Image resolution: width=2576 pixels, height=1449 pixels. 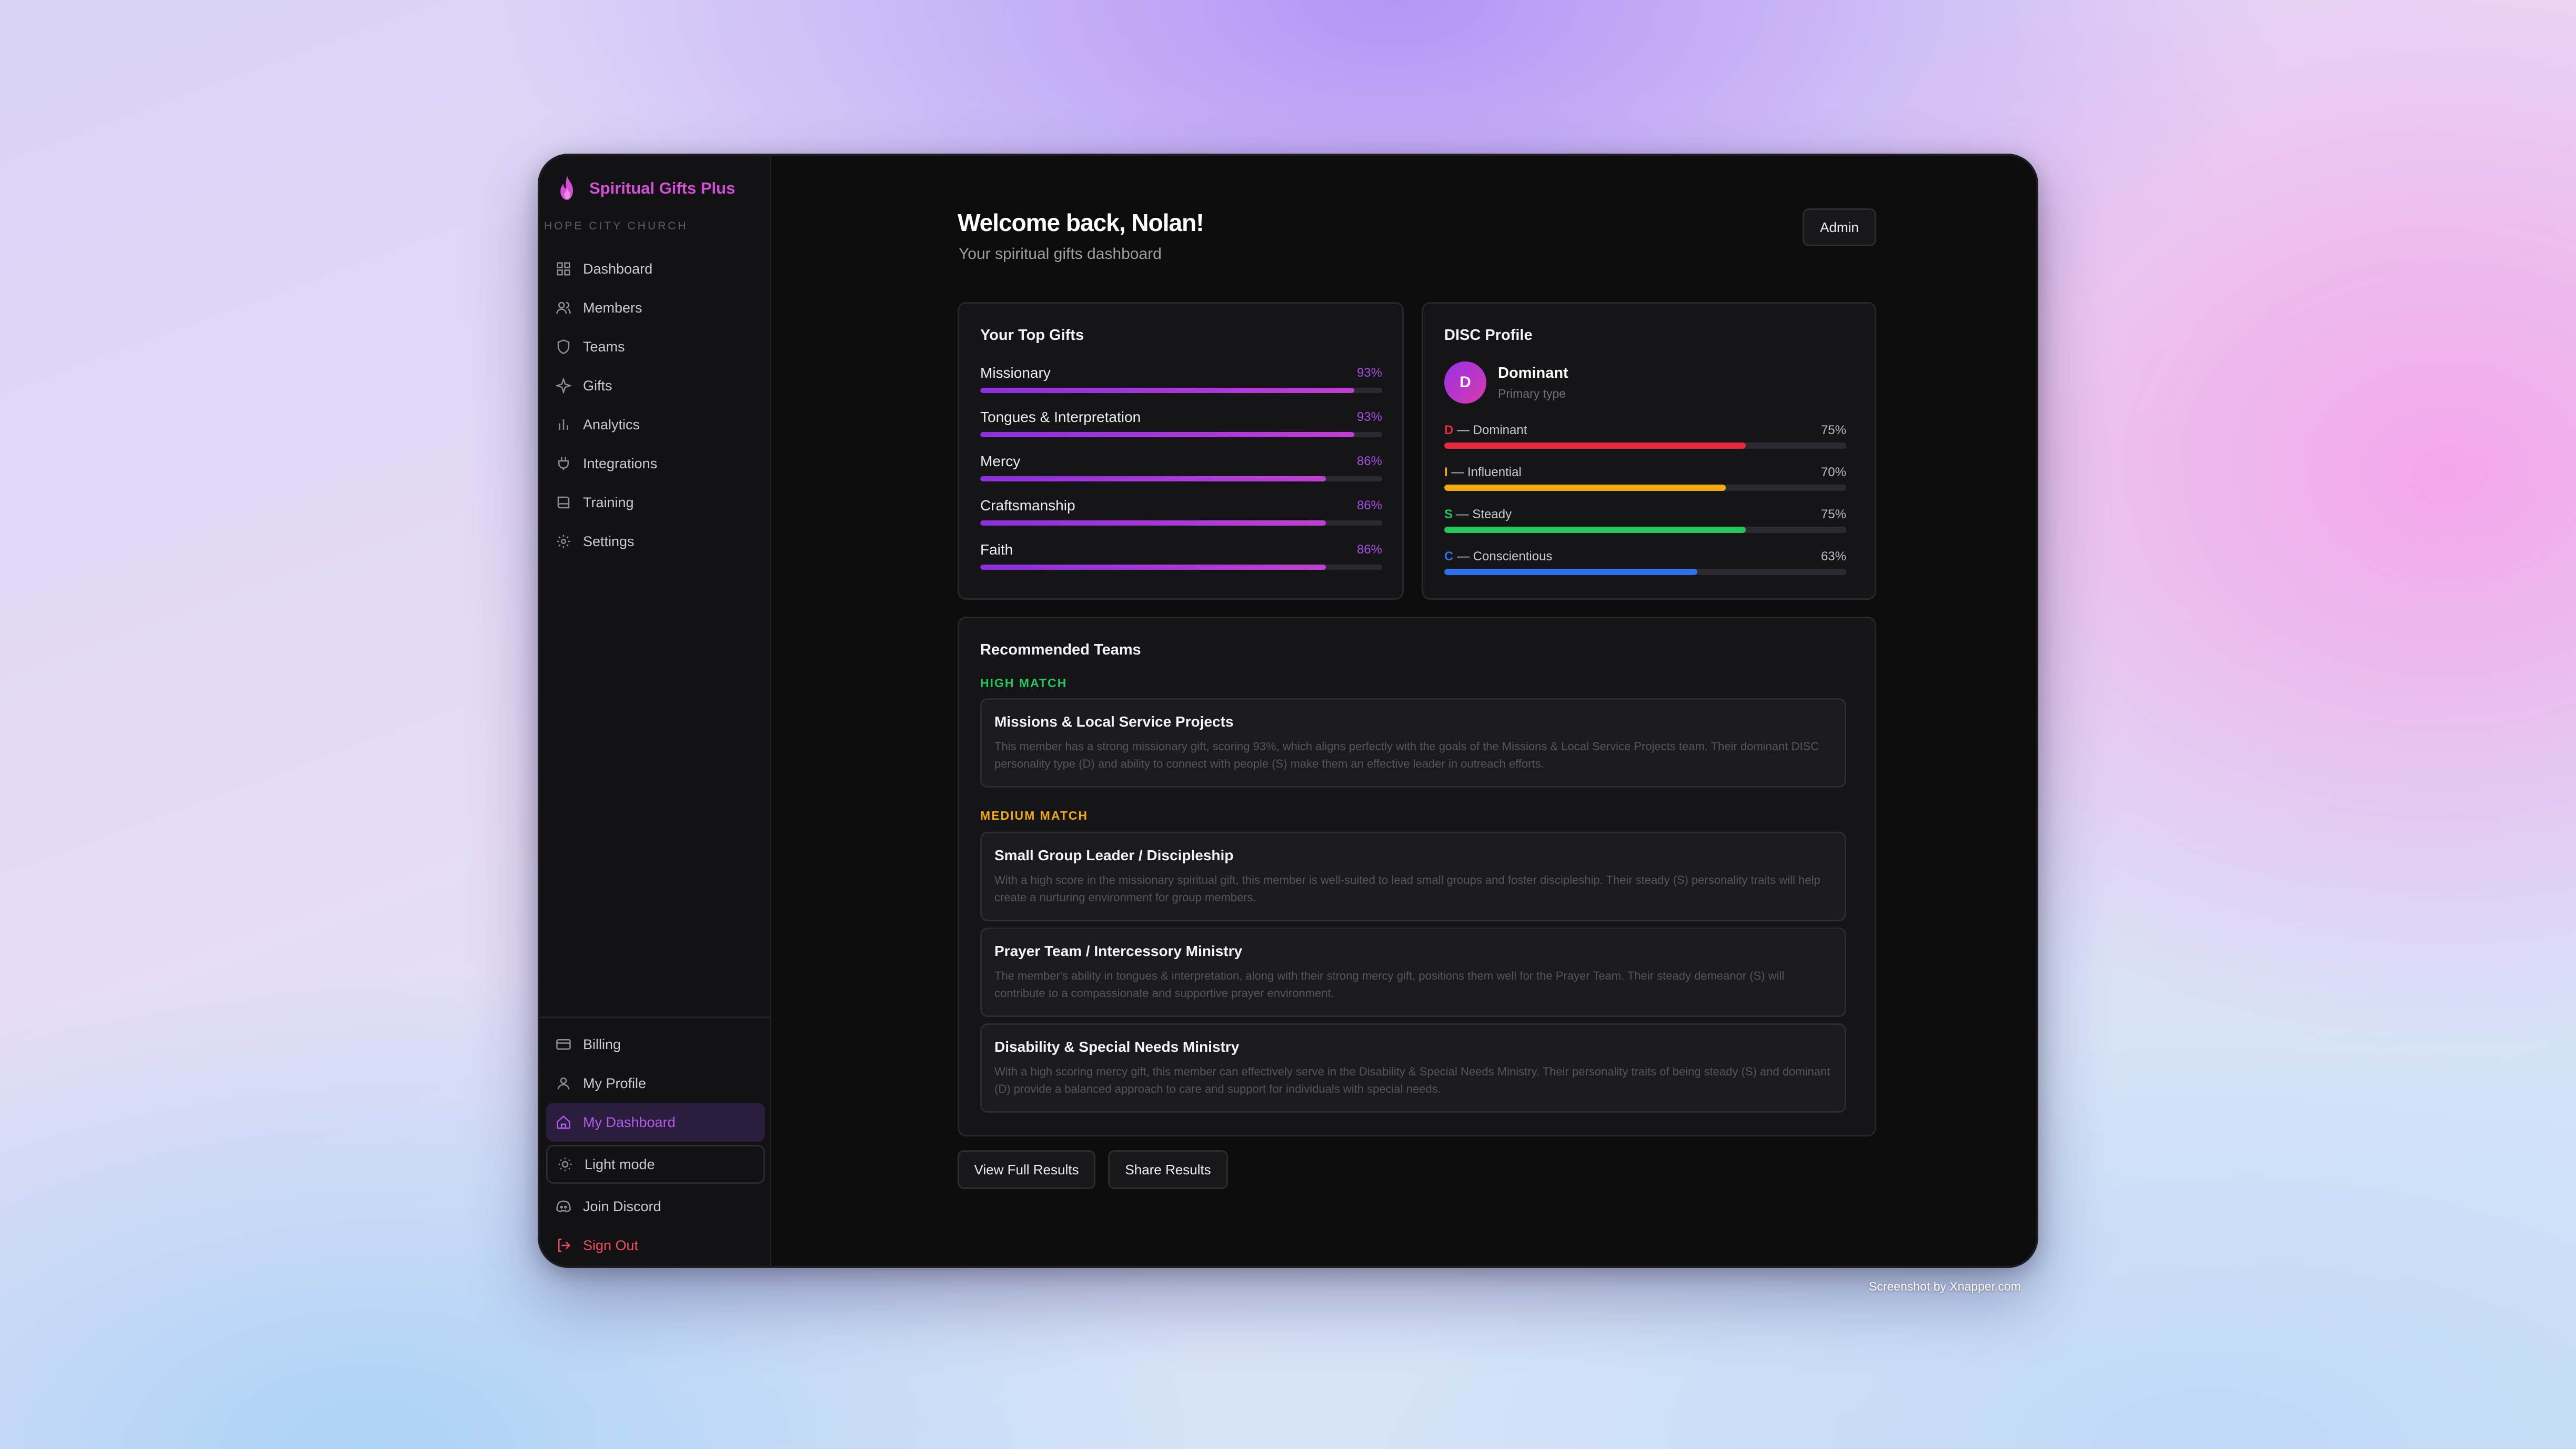 What do you see at coordinates (1015, 373) in the screenshot?
I see `gift-name: Missionary` at bounding box center [1015, 373].